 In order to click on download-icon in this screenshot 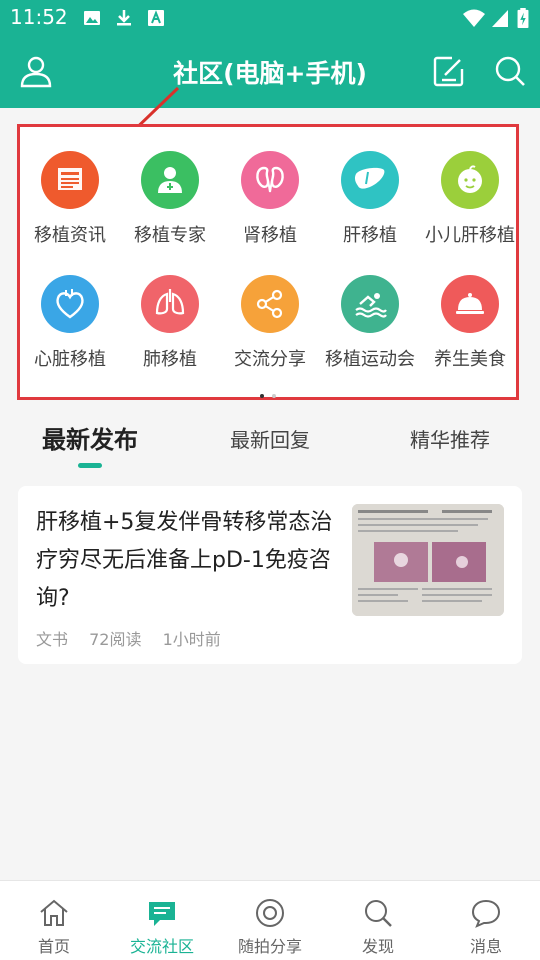, I will do `click(124, 18)`.